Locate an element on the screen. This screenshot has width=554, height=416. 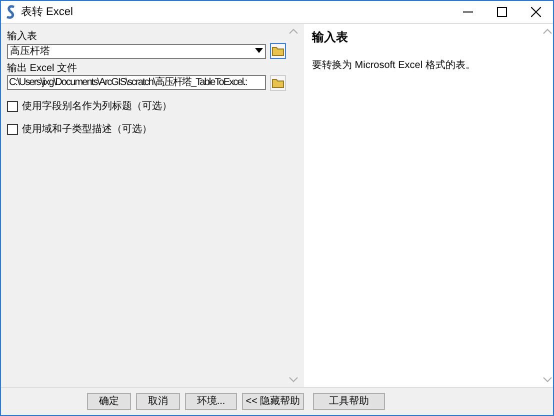
app-icon is located at coordinates (11, 12).